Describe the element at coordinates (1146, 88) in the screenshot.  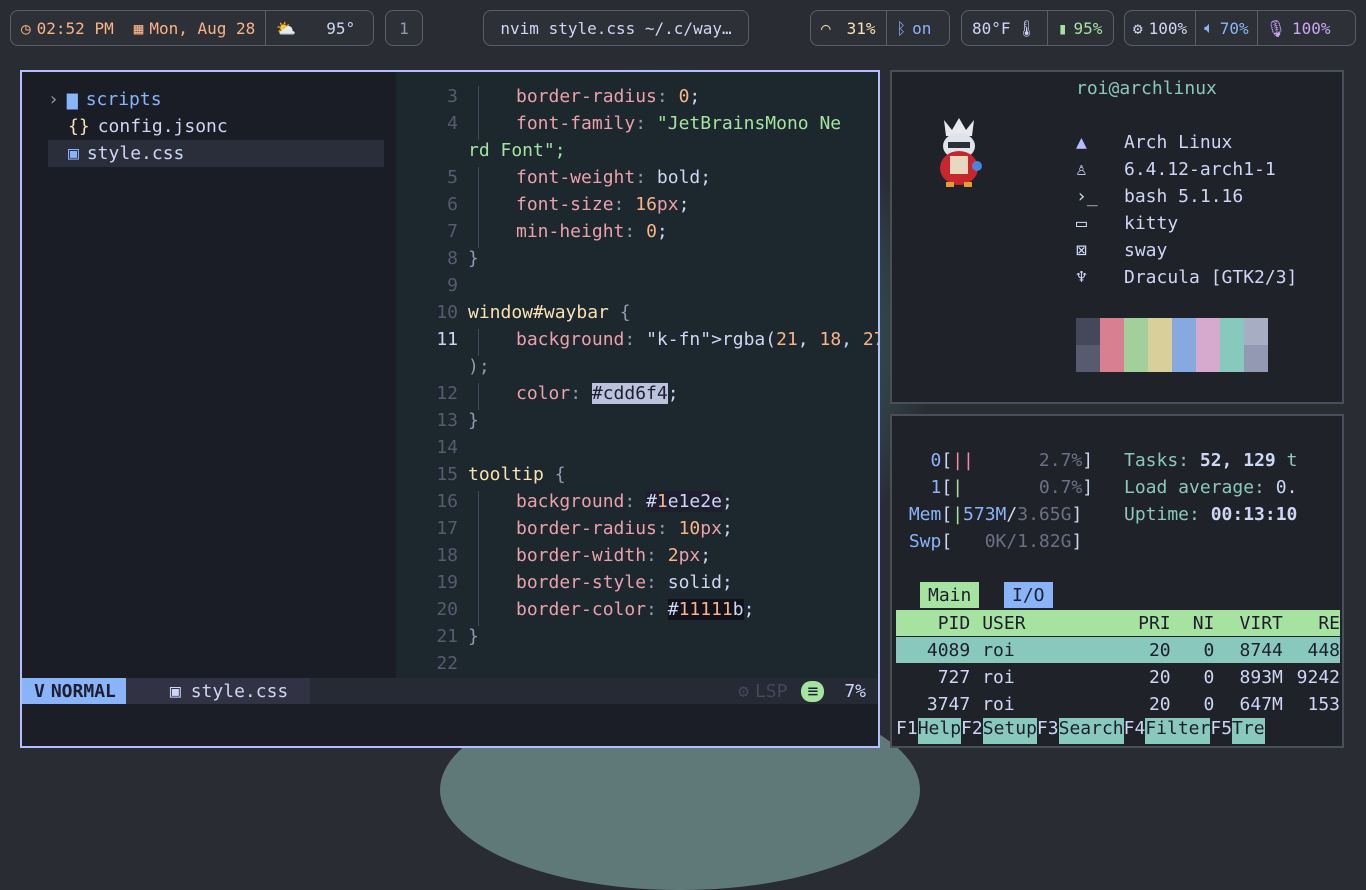
I see `user-host: roi@archlinux` at that location.